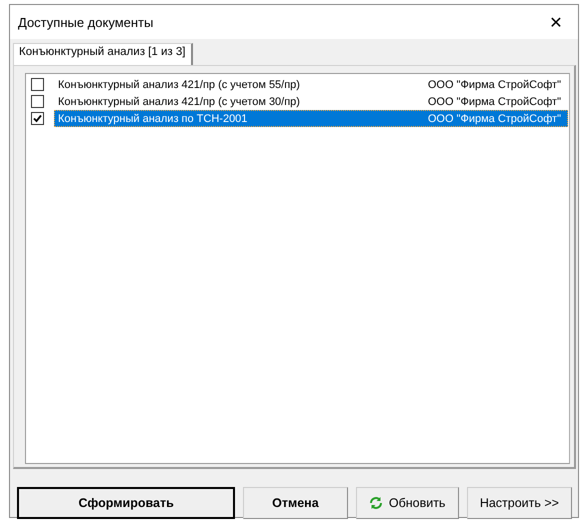 The height and width of the screenshot is (525, 588). I want to click on tab: Конъюнктурный анализ [1 из 3], so click(103, 54).